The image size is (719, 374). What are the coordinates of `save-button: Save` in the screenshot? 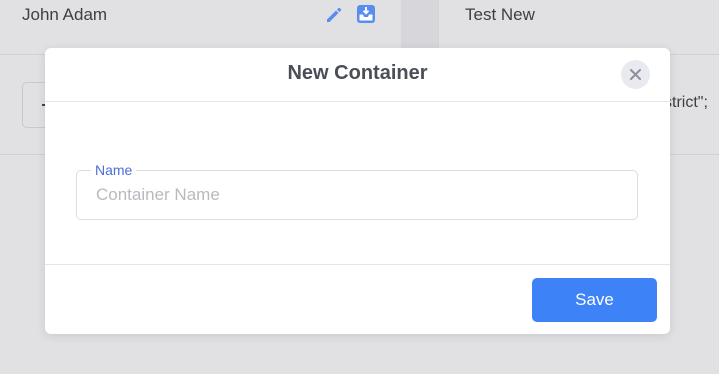 It's located at (594, 300).